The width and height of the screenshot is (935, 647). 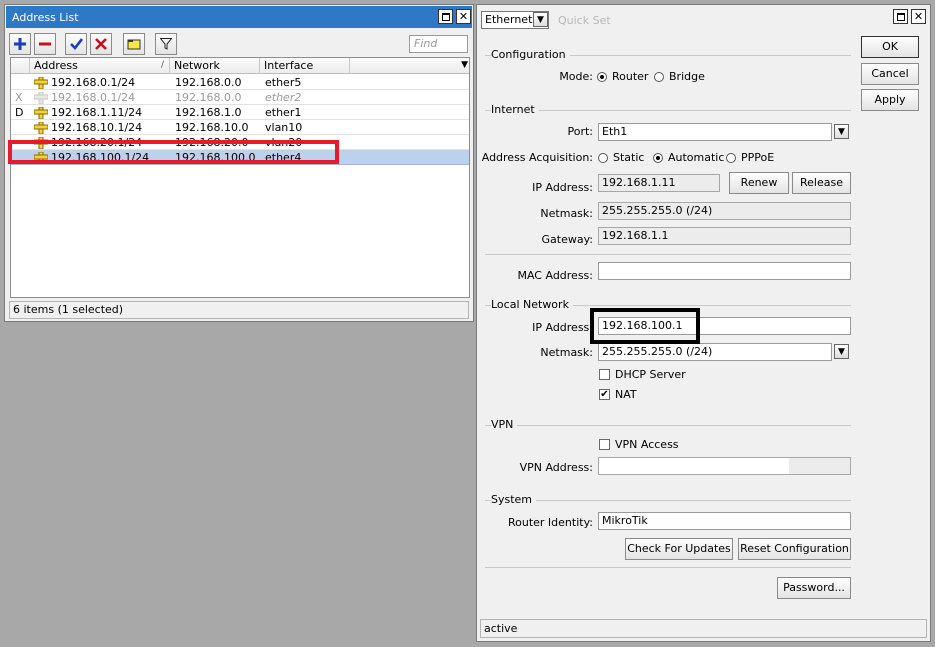 I want to click on column-interface: Interface, so click(x=305, y=66).